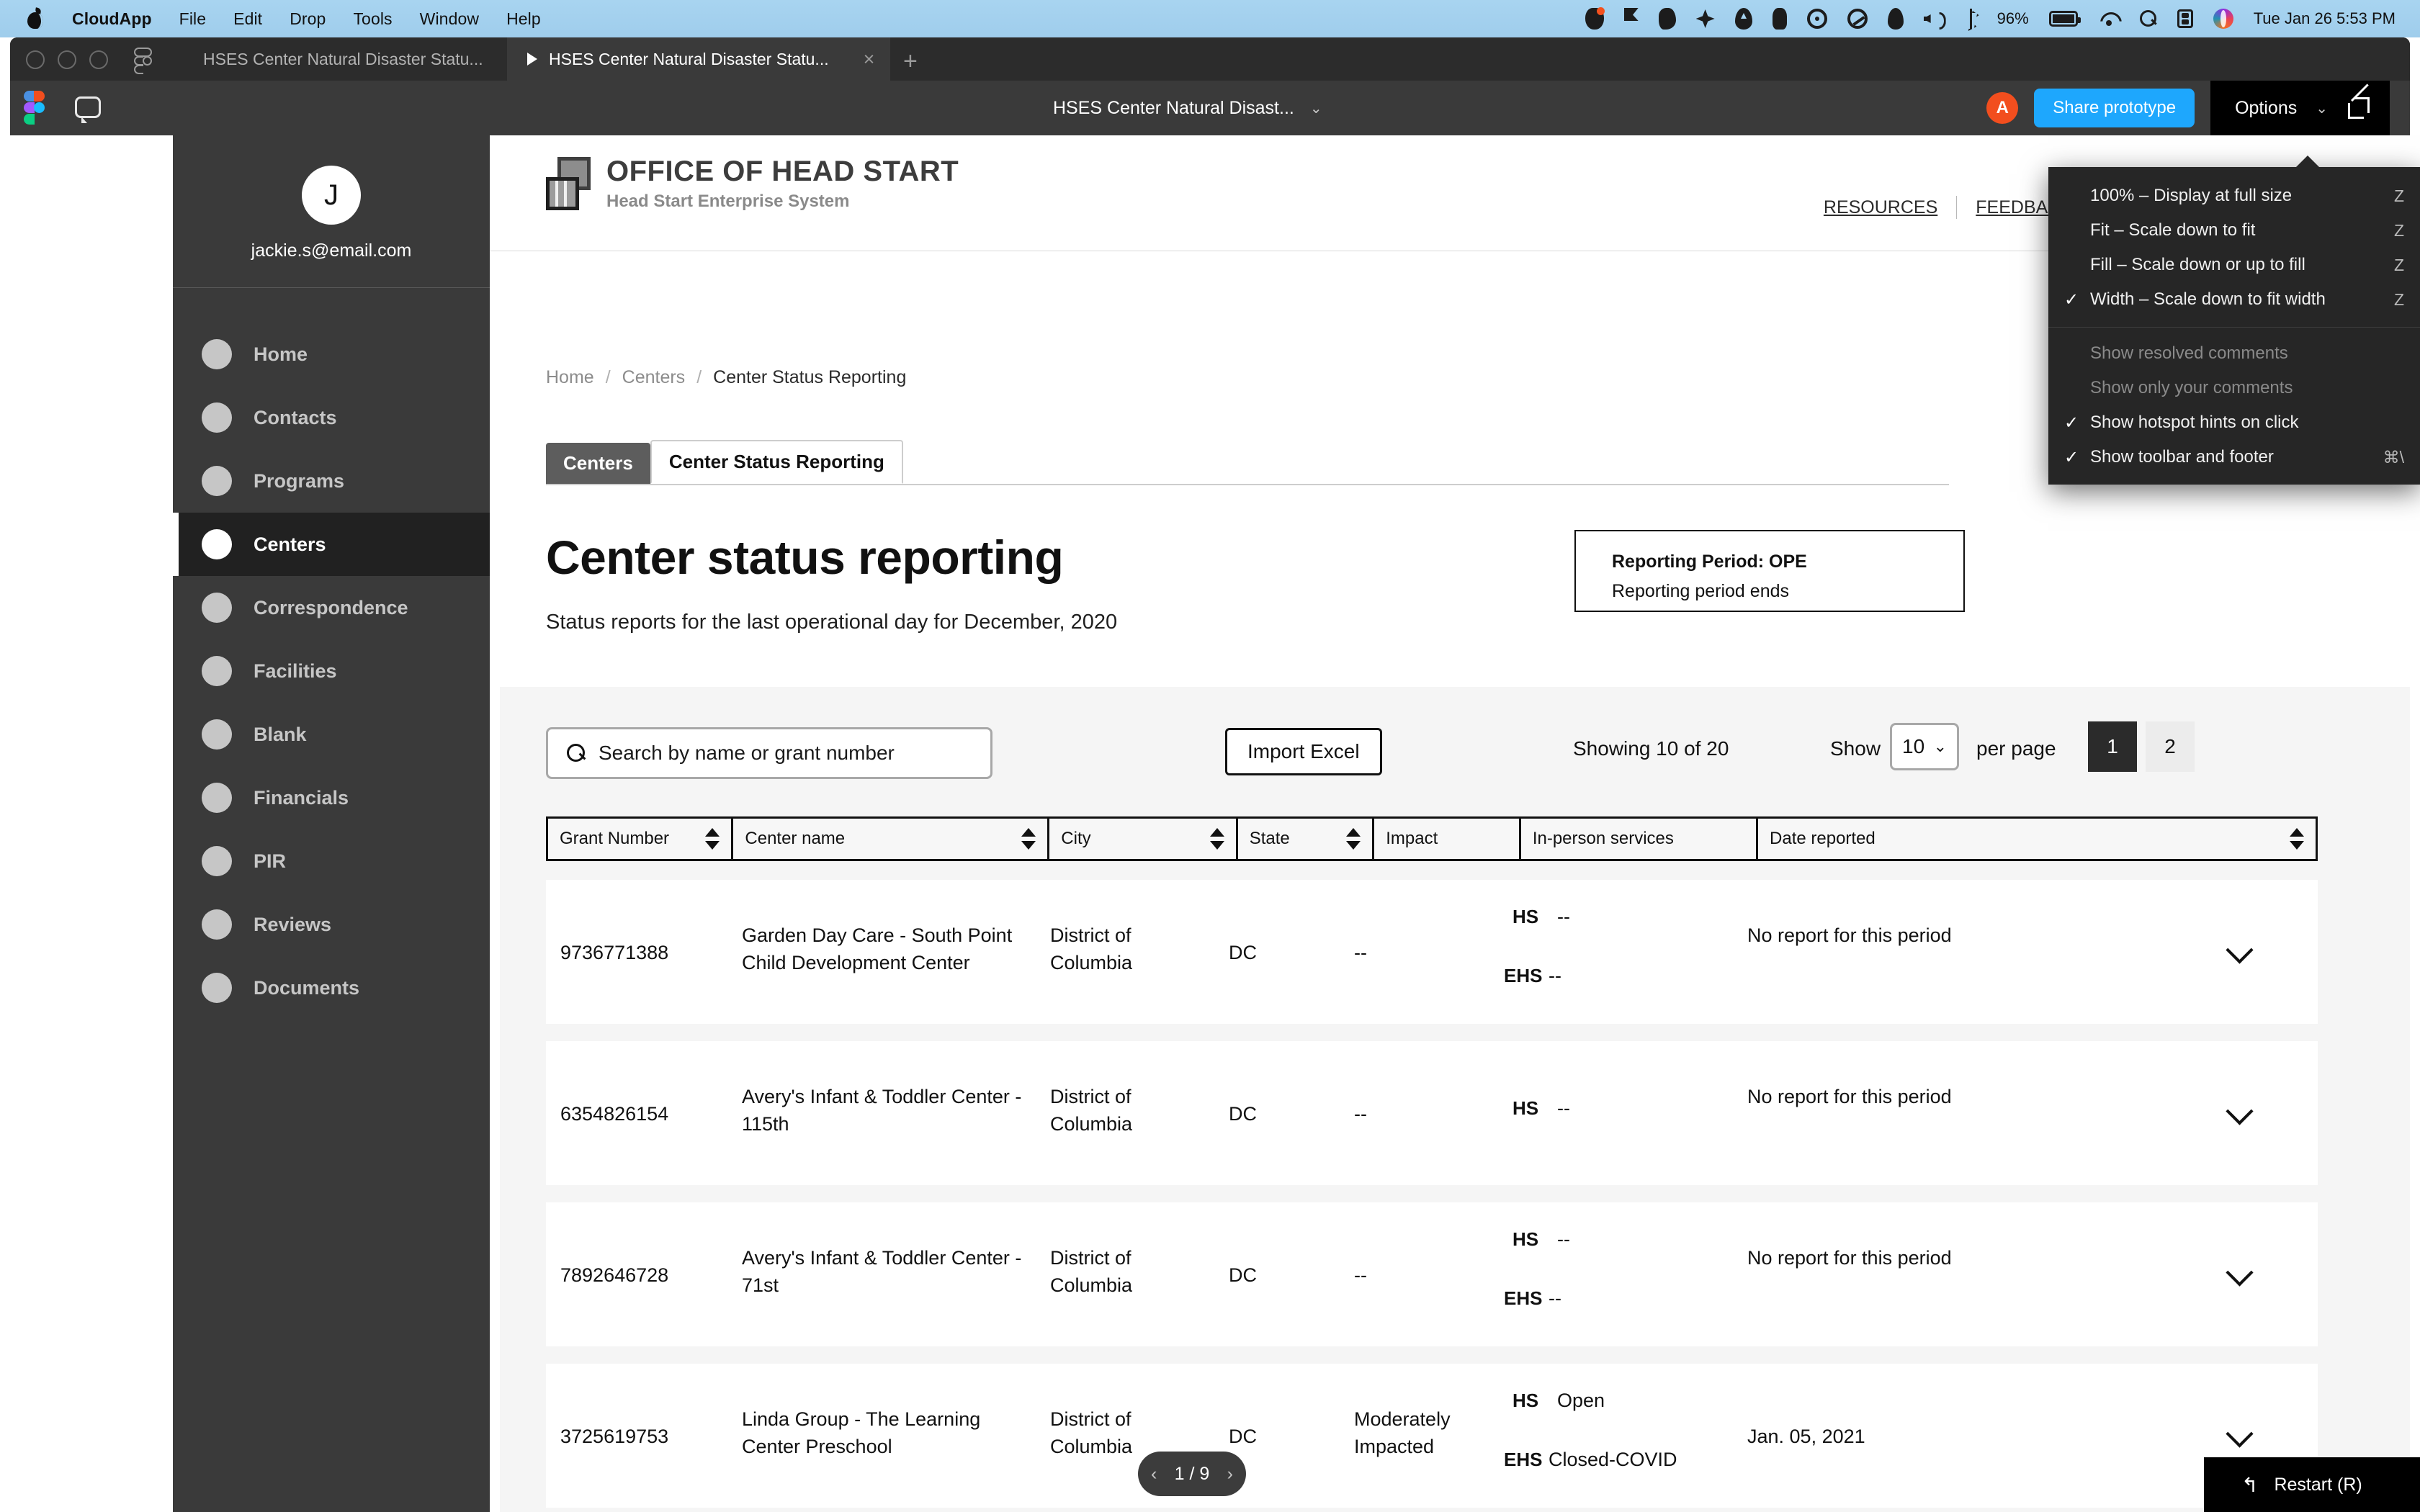  Describe the element at coordinates (98, 59) in the screenshot. I see `maximize-window-button` at that location.